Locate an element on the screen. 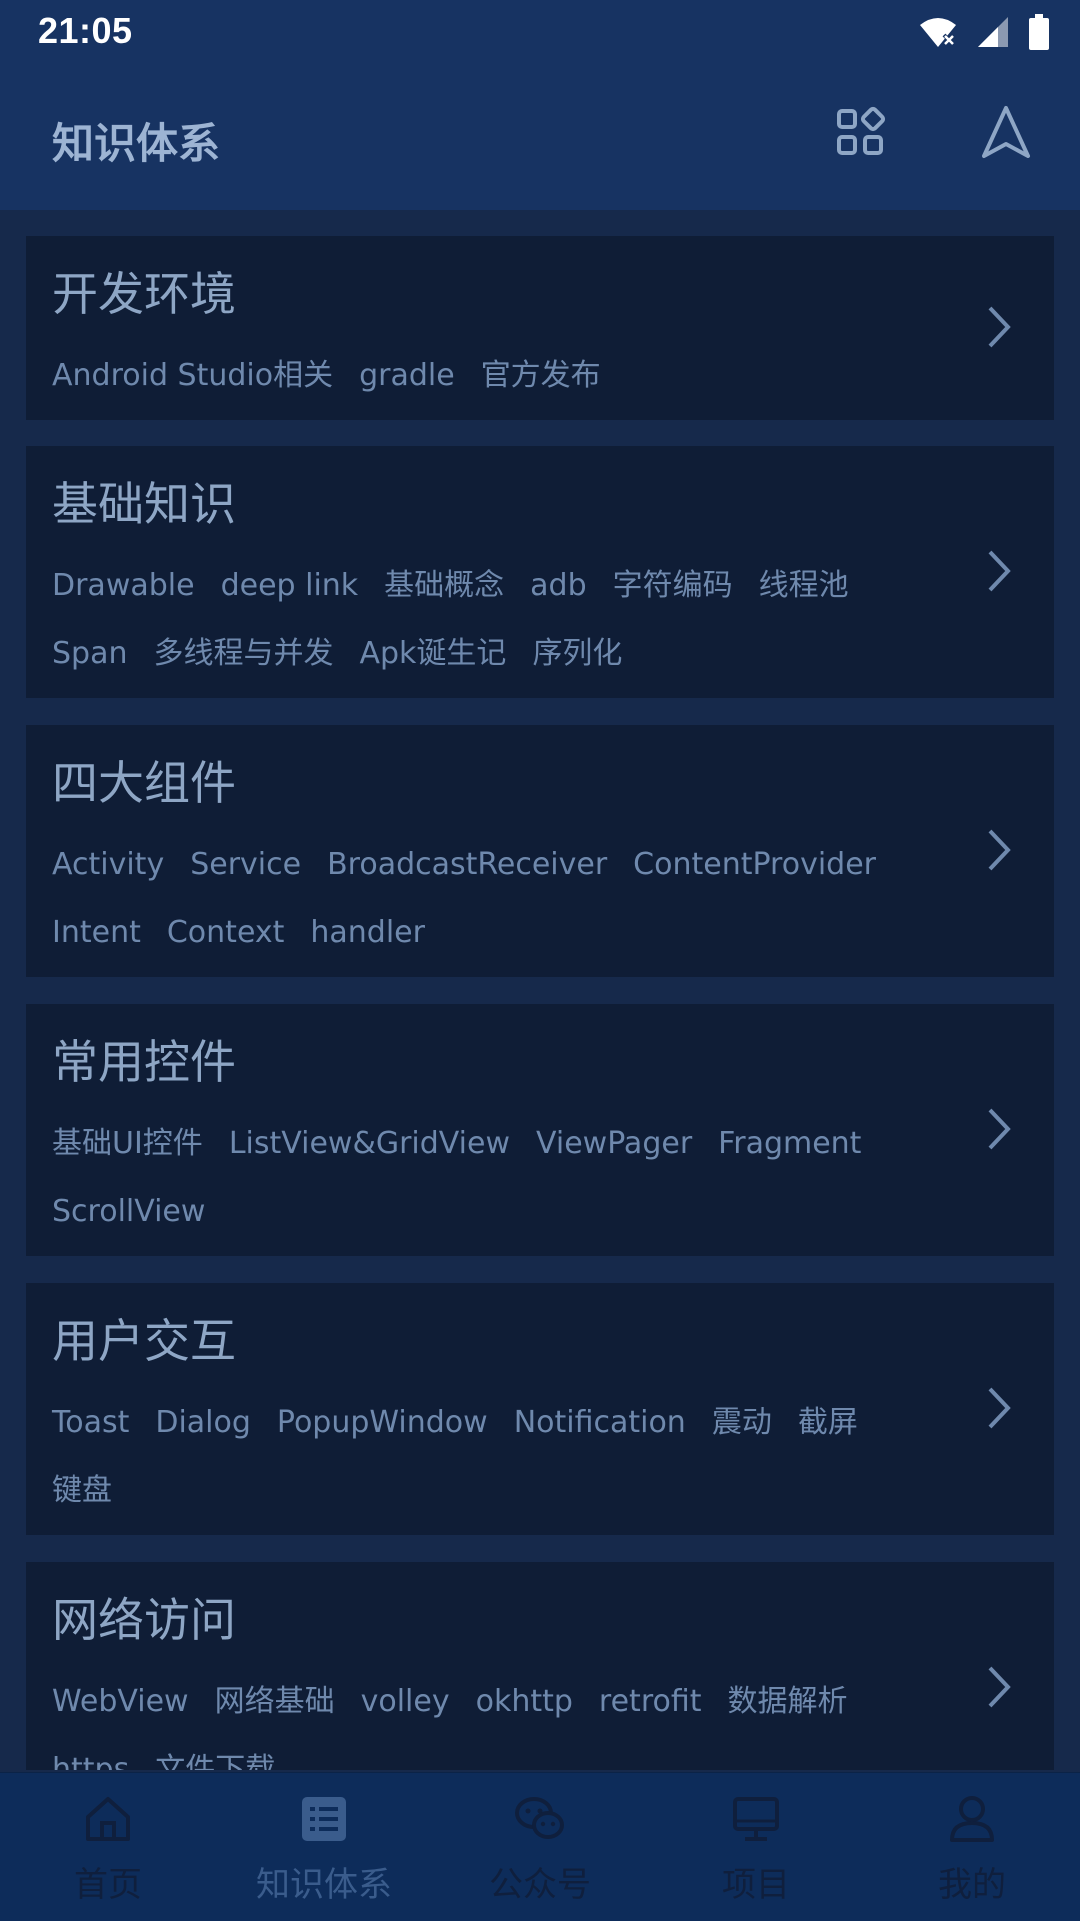  tag: handler is located at coordinates (367, 933).